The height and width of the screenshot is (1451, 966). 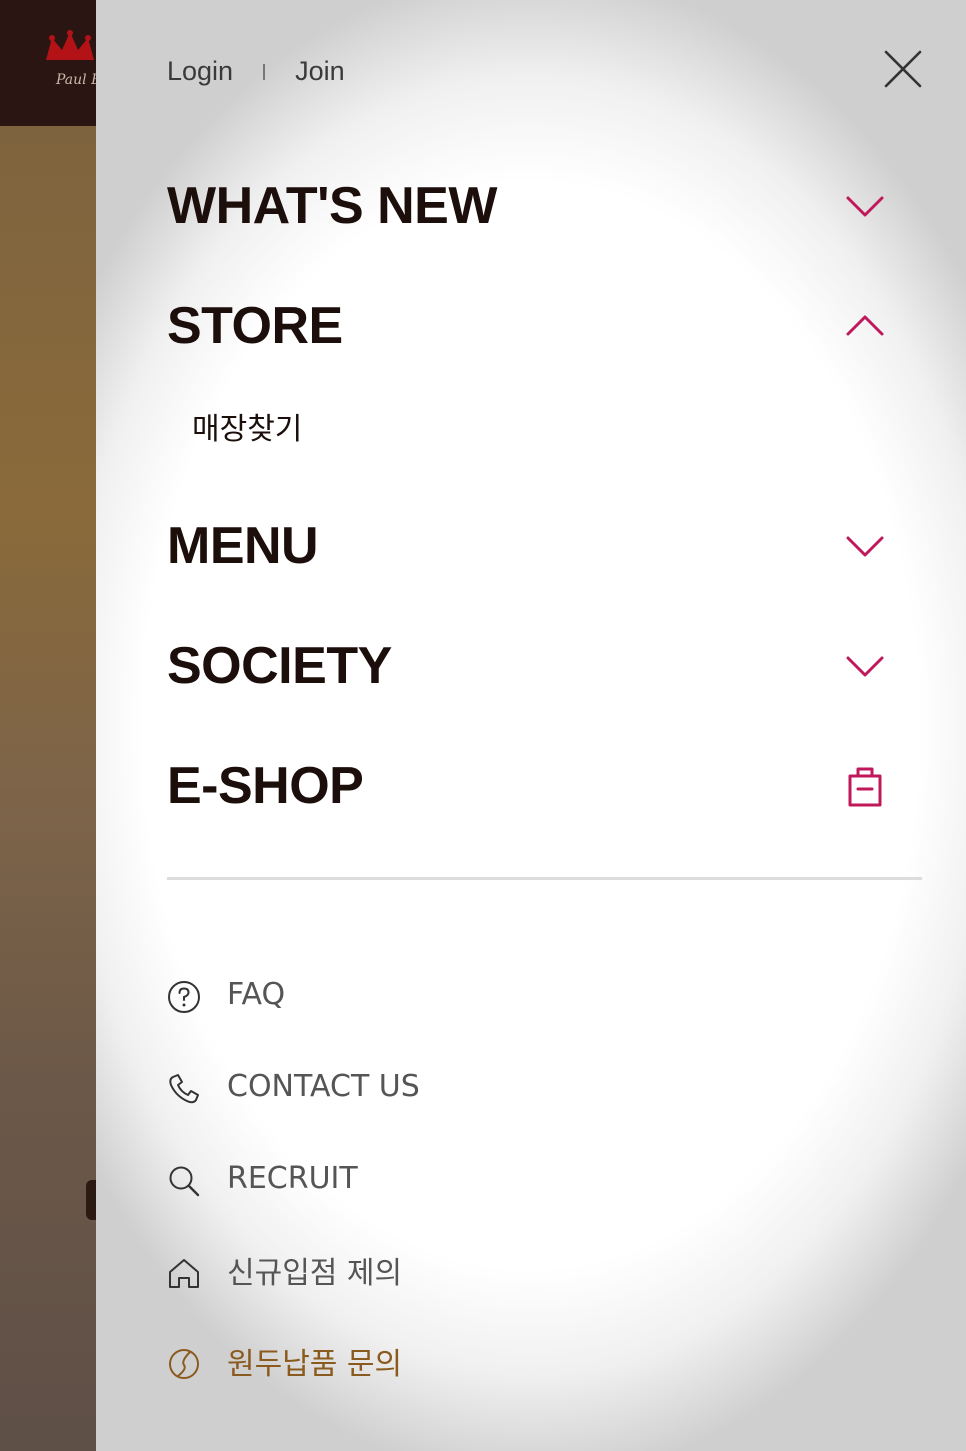 What do you see at coordinates (292, 1178) in the screenshot?
I see `util-label: RECRUIT` at bounding box center [292, 1178].